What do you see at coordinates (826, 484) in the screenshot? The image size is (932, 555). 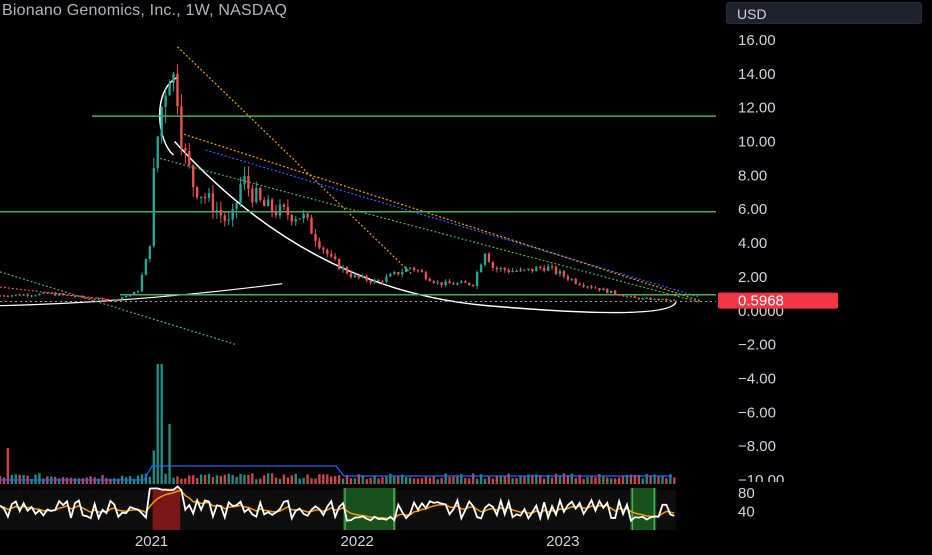 I see `axis-separator` at bounding box center [826, 484].